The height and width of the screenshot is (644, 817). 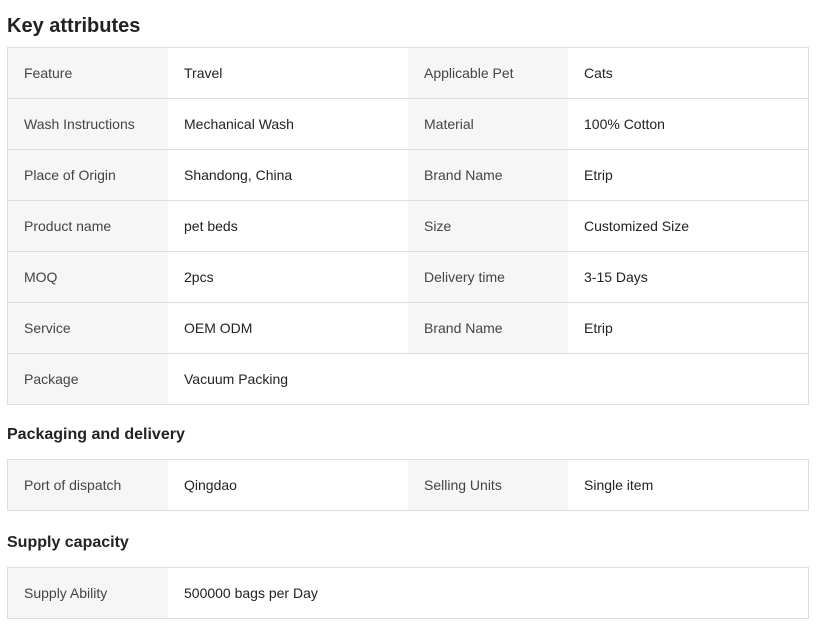 What do you see at coordinates (288, 328) in the screenshot?
I see `attribute-value: OEM ODM` at bounding box center [288, 328].